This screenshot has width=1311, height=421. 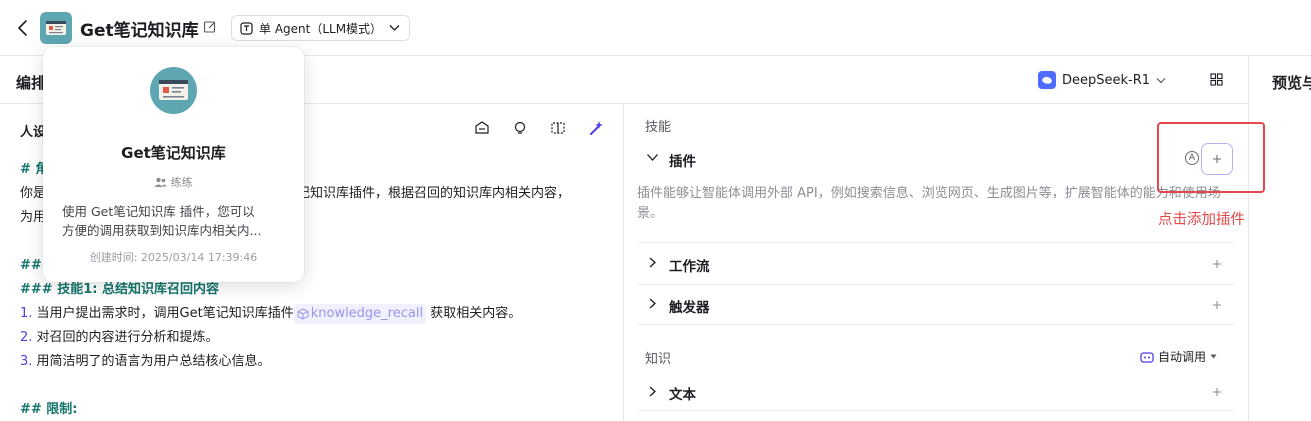 I want to click on edit-icon, so click(x=210, y=27).